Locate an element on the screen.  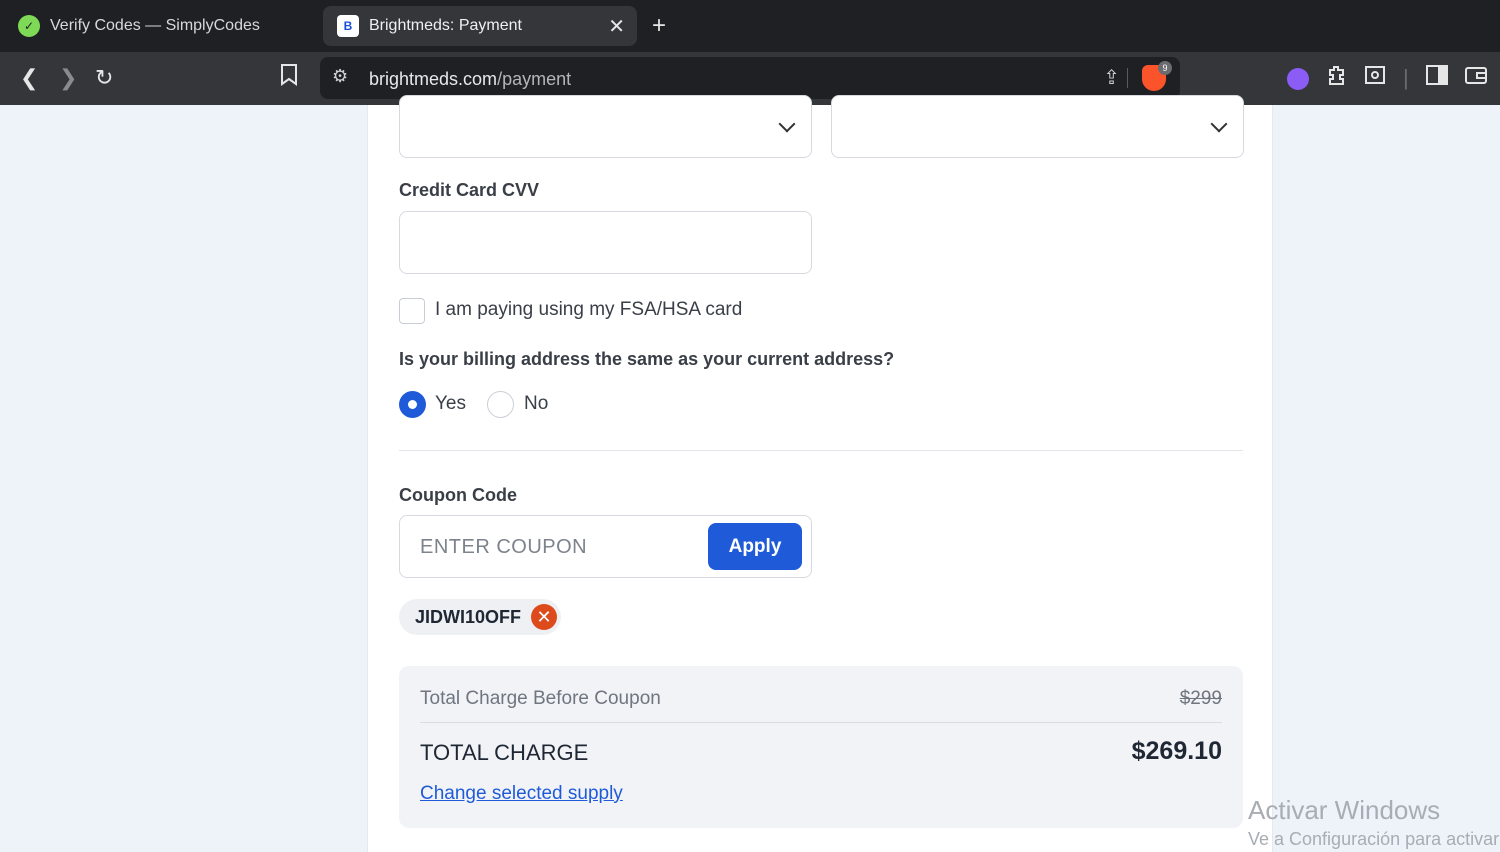
brightmeds-icon: B is located at coordinates (348, 26).